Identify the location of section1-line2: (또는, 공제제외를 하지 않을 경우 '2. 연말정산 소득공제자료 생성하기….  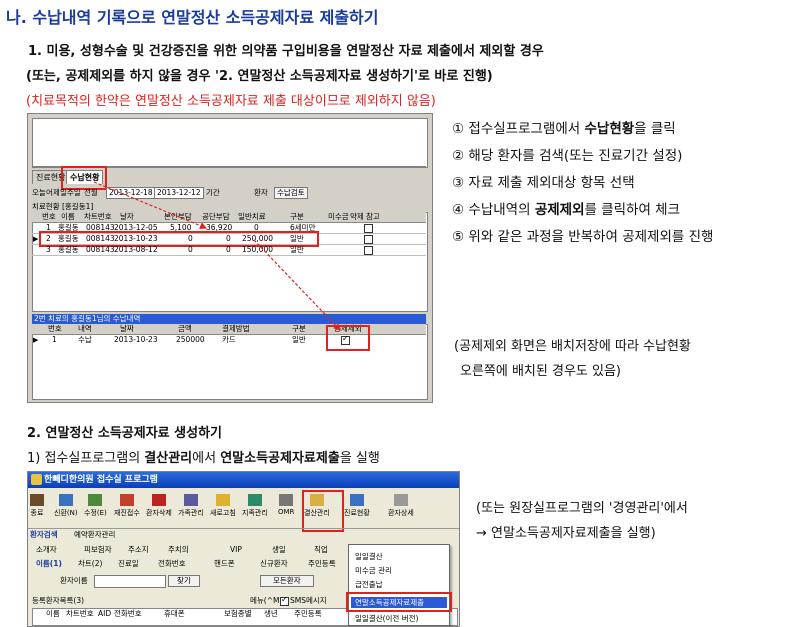
(259, 76).